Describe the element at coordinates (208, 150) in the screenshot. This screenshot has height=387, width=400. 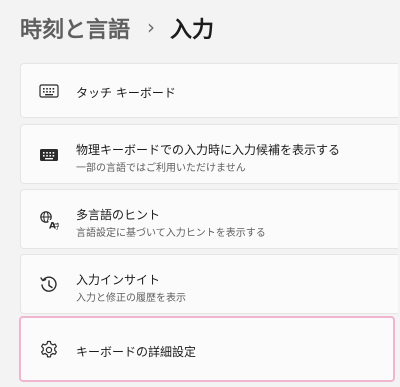
I see `item-title: 物理キーボードでの入力時に入力候補を表示する` at that location.